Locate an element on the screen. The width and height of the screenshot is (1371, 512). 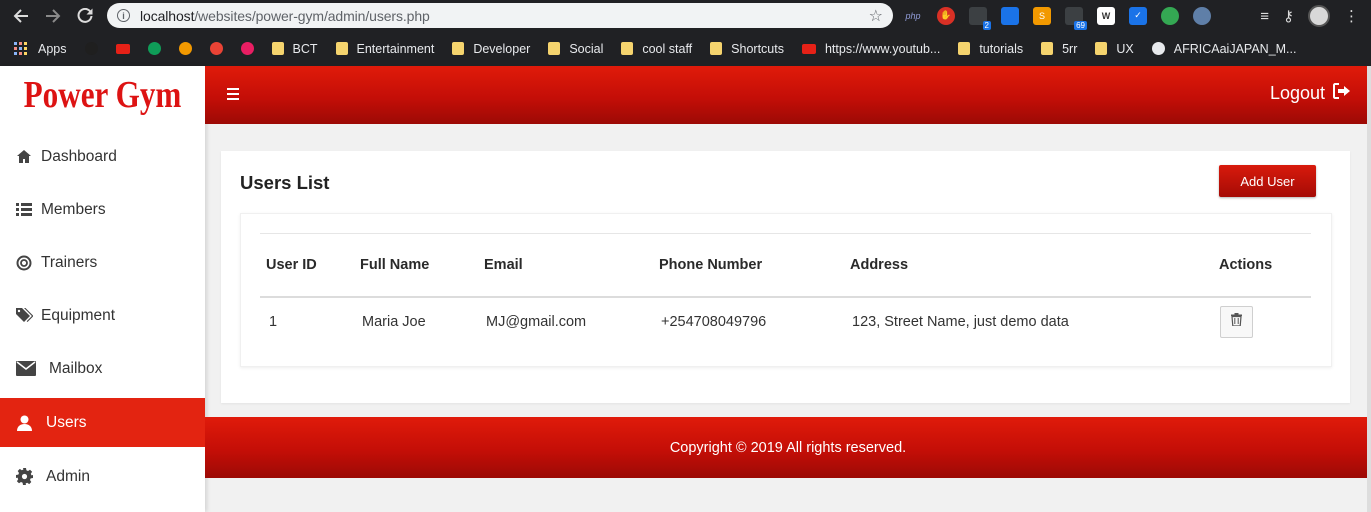
bookmark-shortcuts: Shortcuts is located at coordinates (747, 49).